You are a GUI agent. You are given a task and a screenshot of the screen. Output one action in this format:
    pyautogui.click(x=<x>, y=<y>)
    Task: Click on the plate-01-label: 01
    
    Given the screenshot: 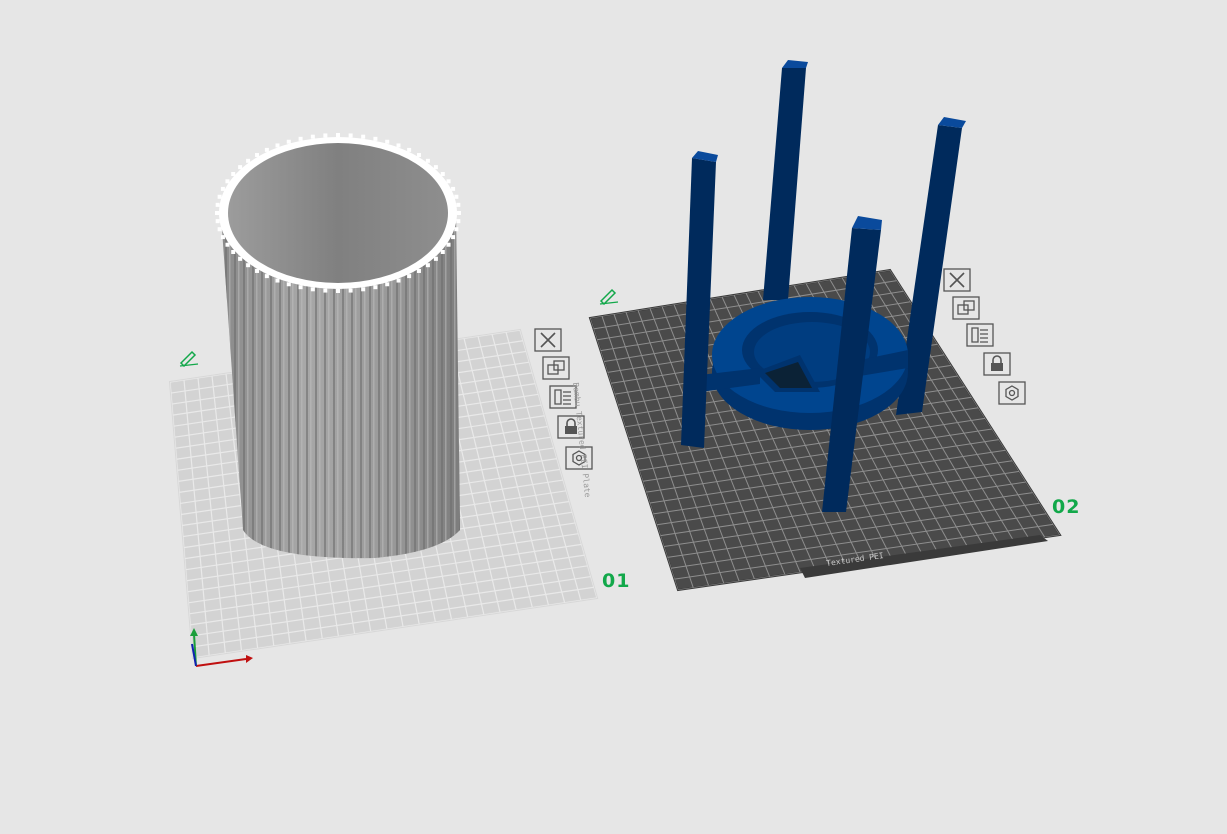 What is the action you would take?
    pyautogui.click(x=616, y=581)
    